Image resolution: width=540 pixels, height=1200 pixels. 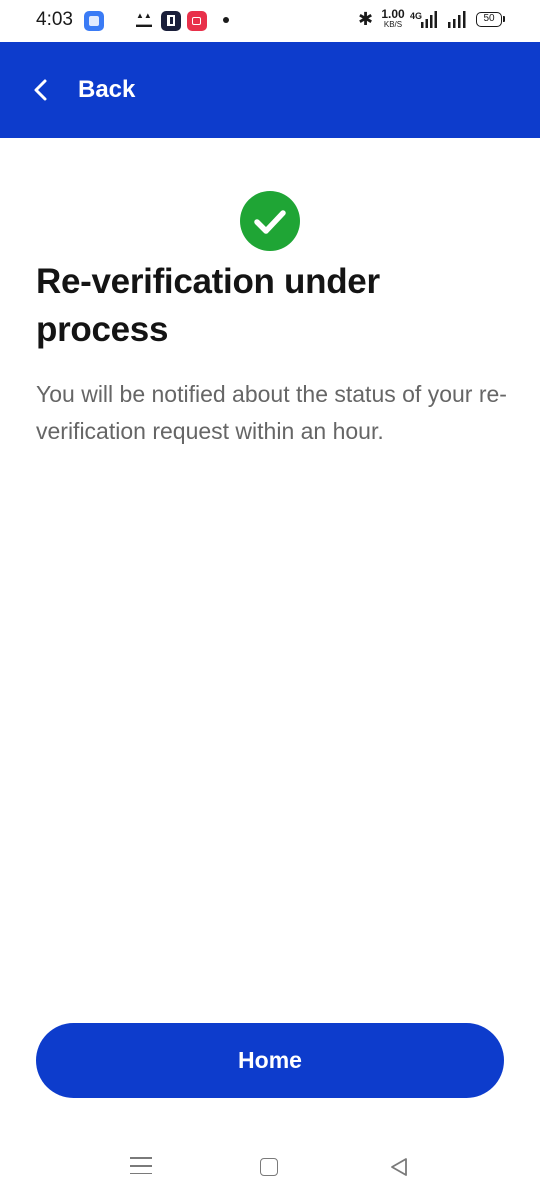 I want to click on back-icon, so click(x=399, y=1167).